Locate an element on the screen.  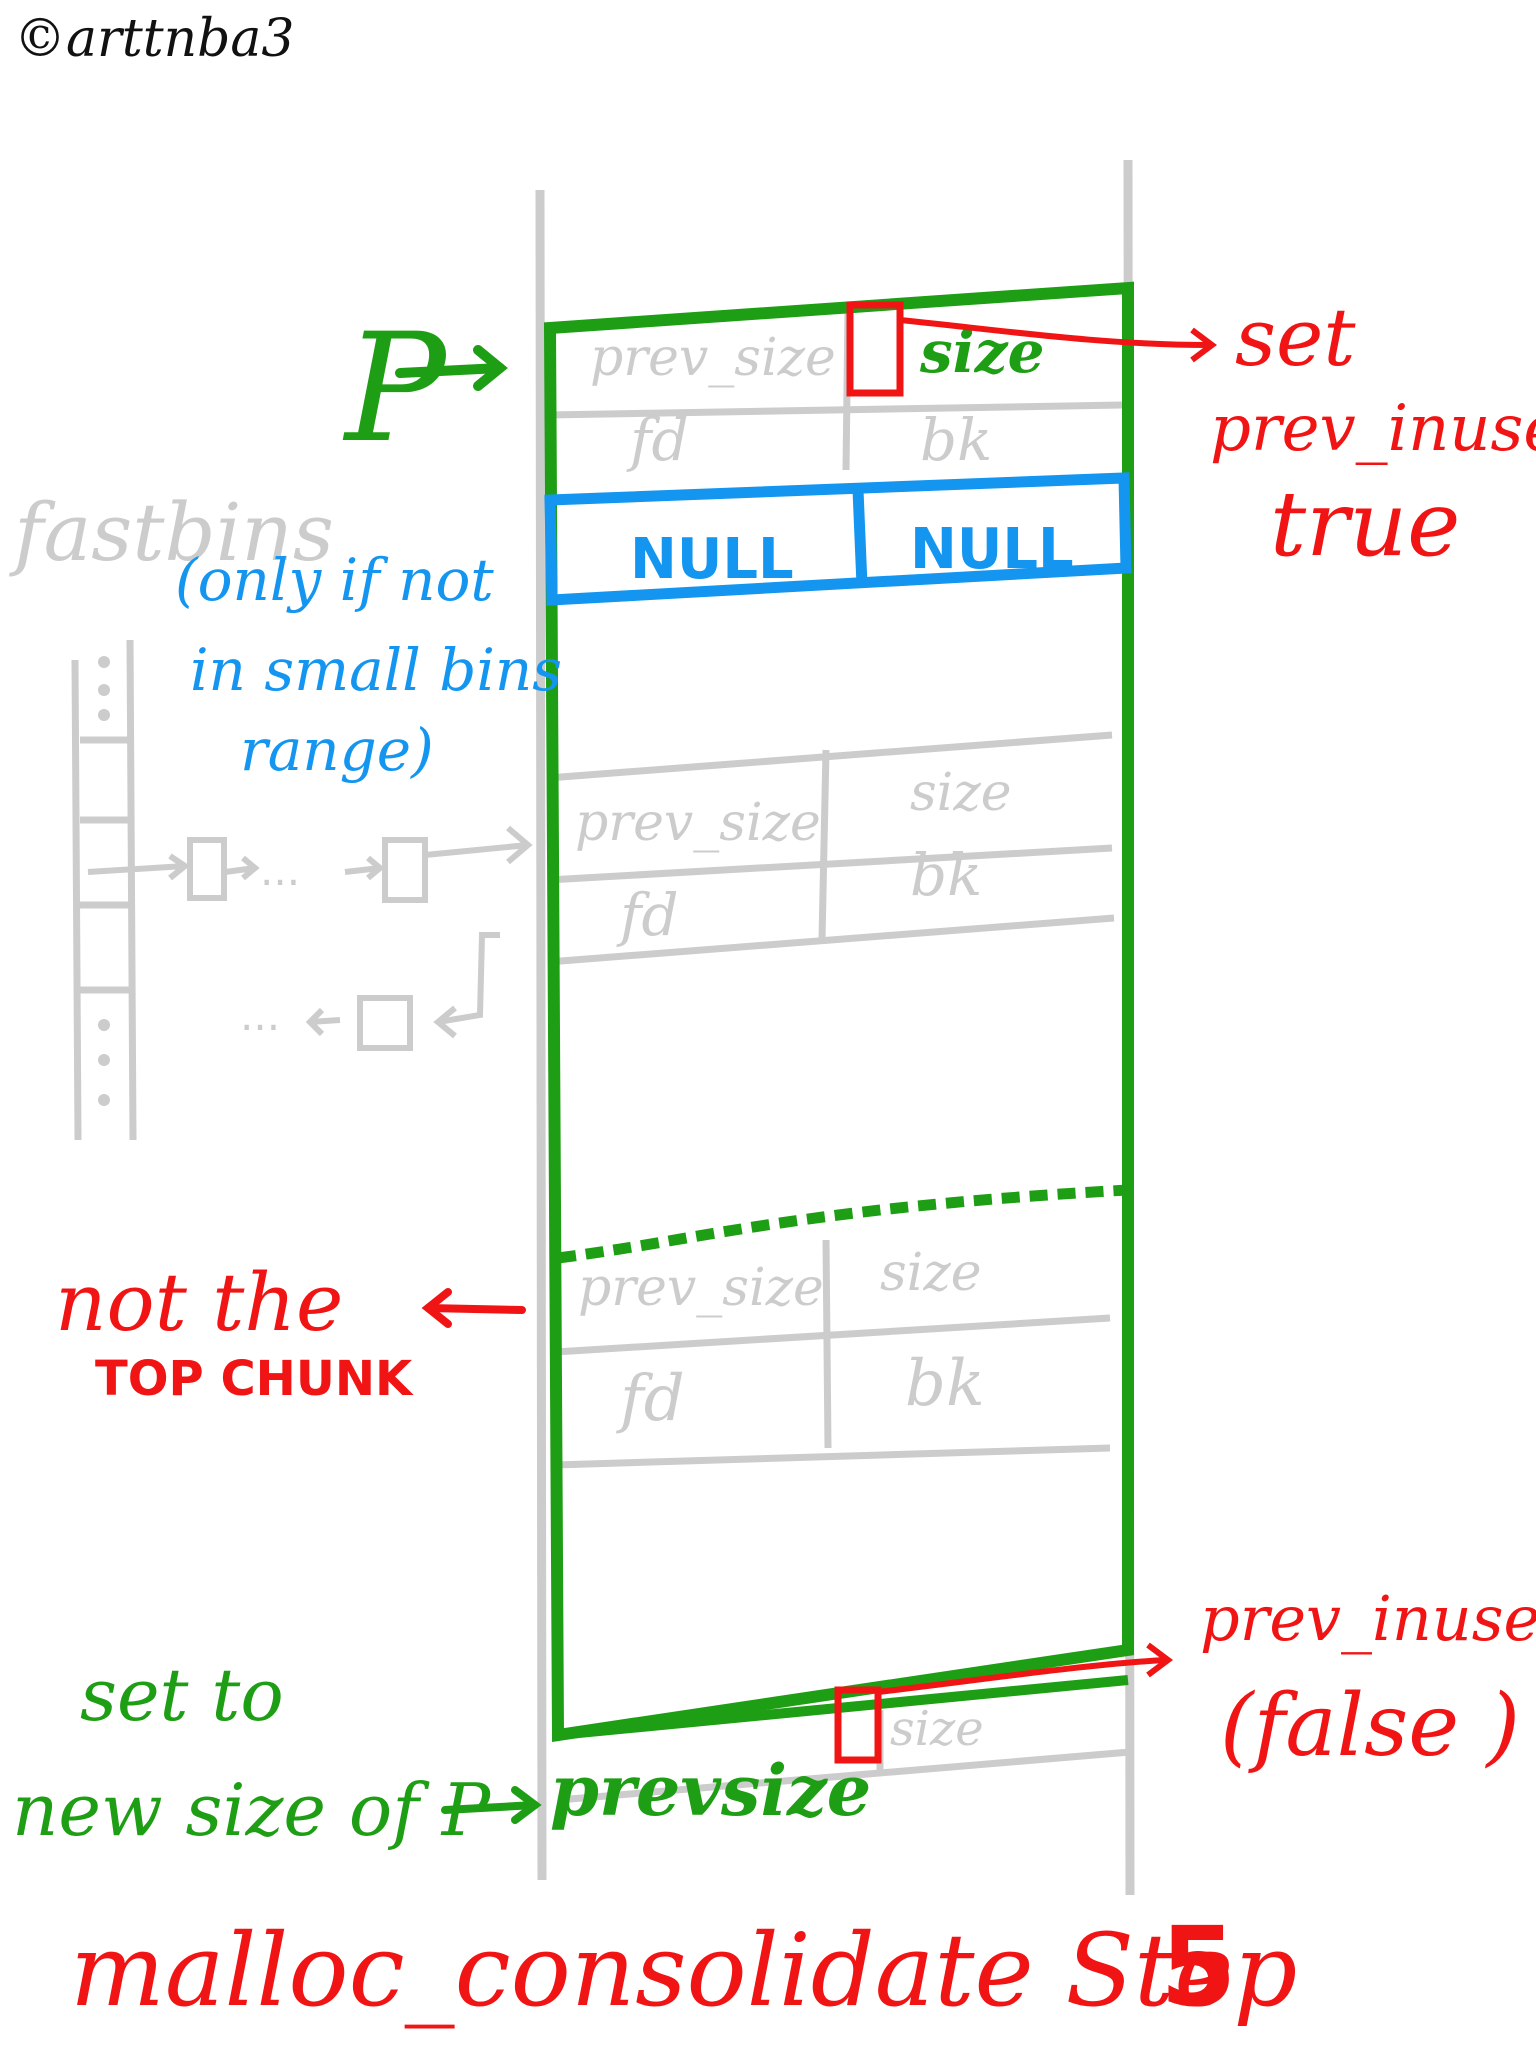
note-line-3: range) is located at coordinates (337, 750).